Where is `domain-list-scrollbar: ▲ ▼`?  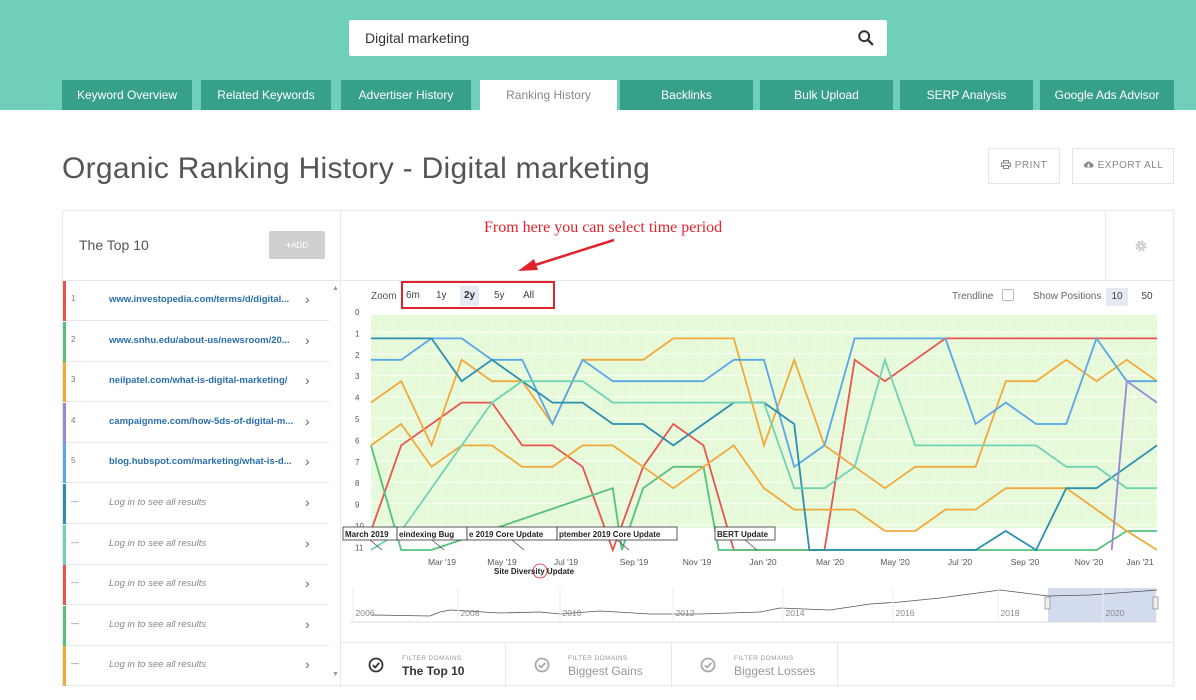
domain-list-scrollbar: ▲ ▼ is located at coordinates (335, 484).